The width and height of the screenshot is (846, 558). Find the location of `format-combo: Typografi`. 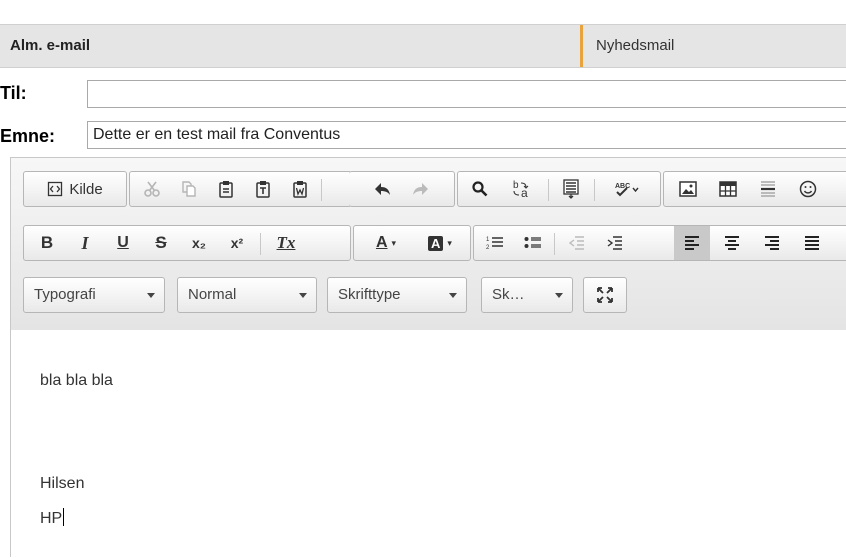

format-combo: Typografi is located at coordinates (94, 295).